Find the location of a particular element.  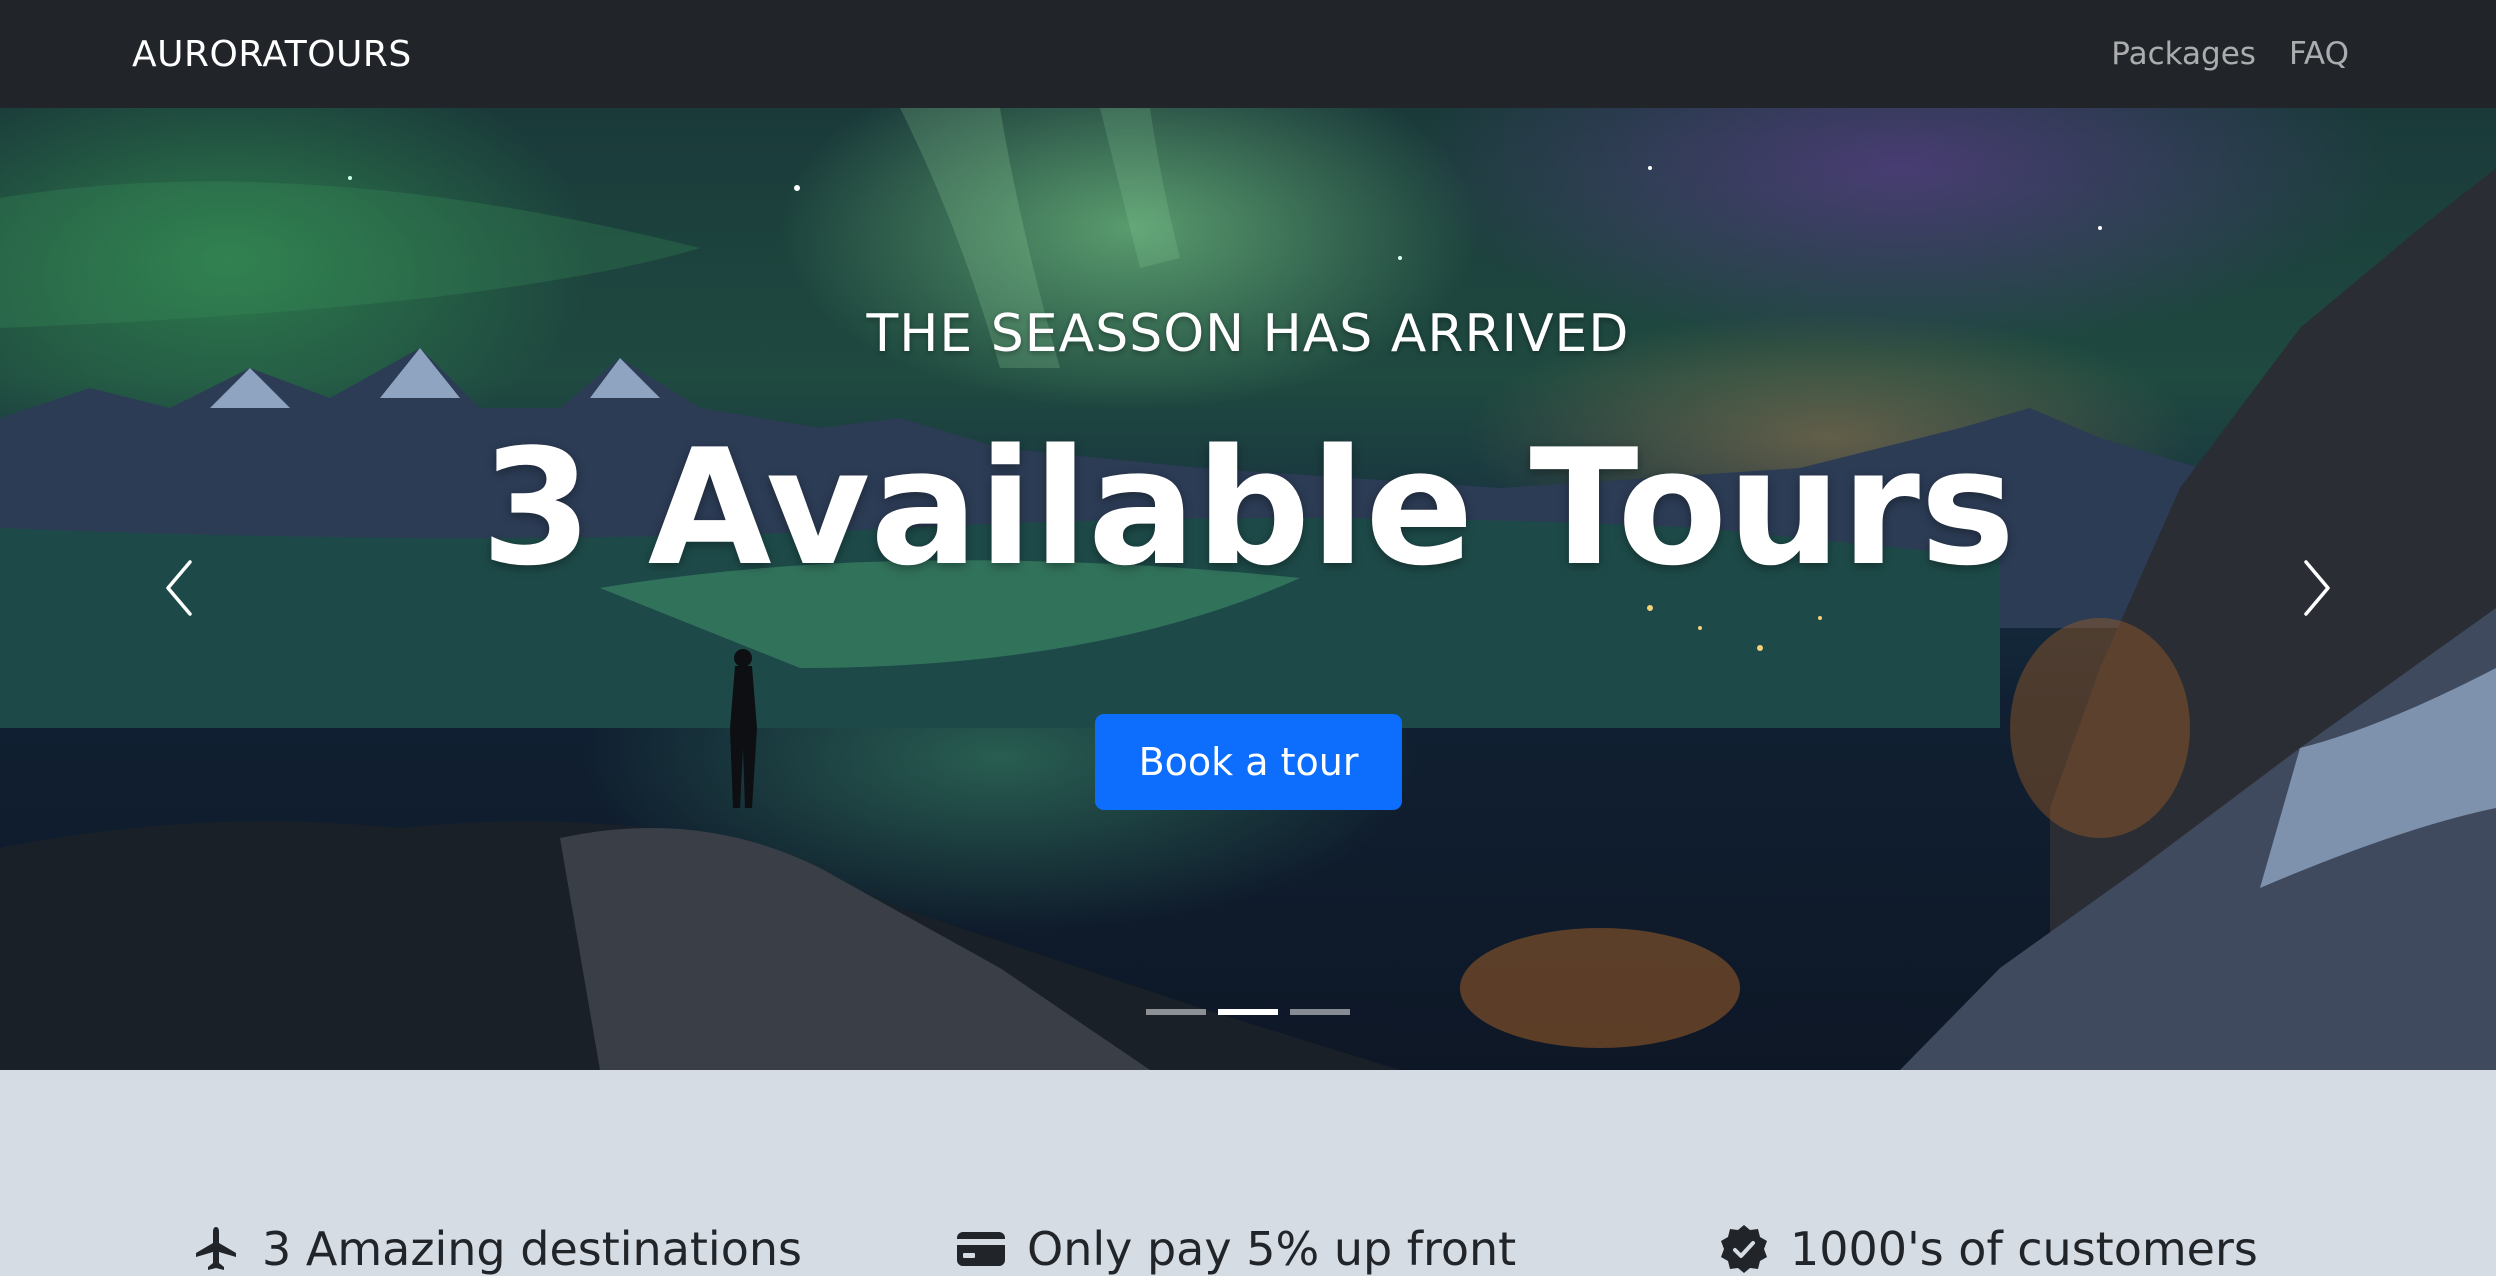

verified-badge-icon is located at coordinates (1744, 1249).